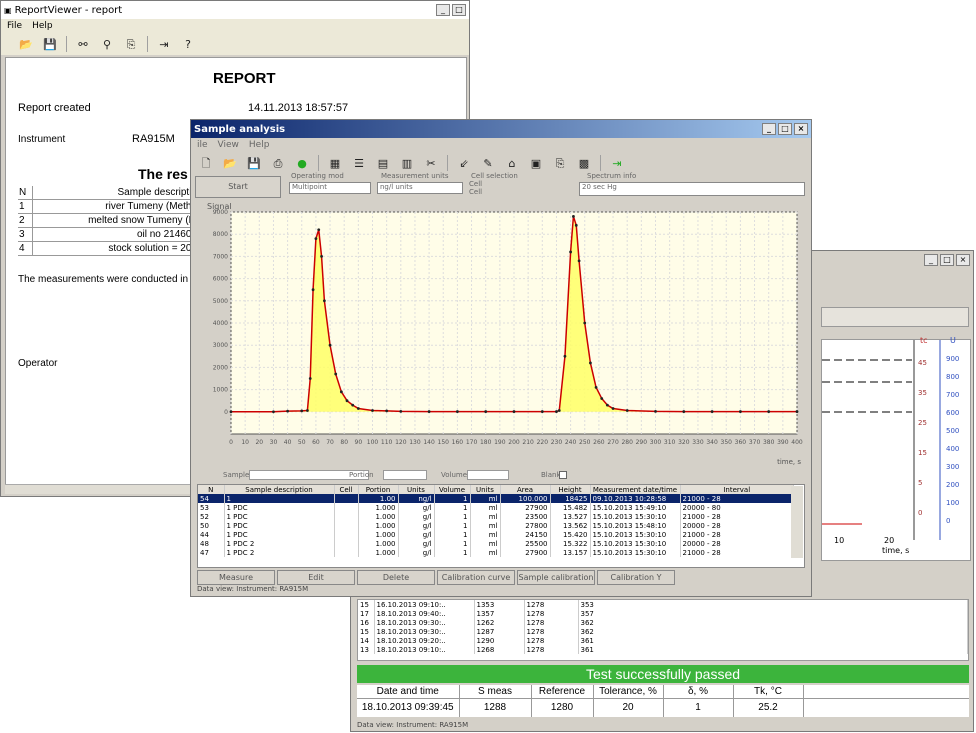  What do you see at coordinates (359, 163) in the screenshot?
I see `table-view-icon: ☰` at bounding box center [359, 163].